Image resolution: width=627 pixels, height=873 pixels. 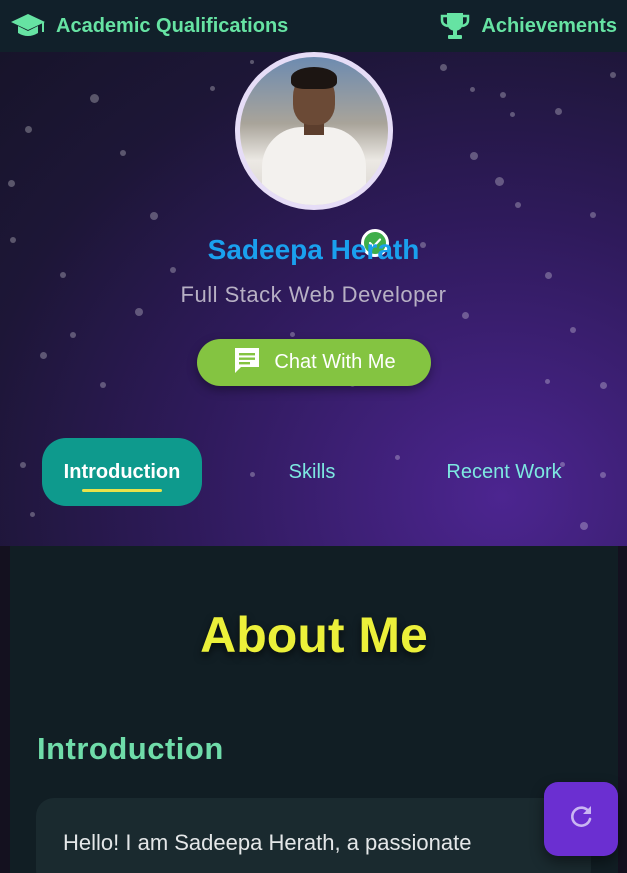 I want to click on avatar, so click(x=314, y=131).